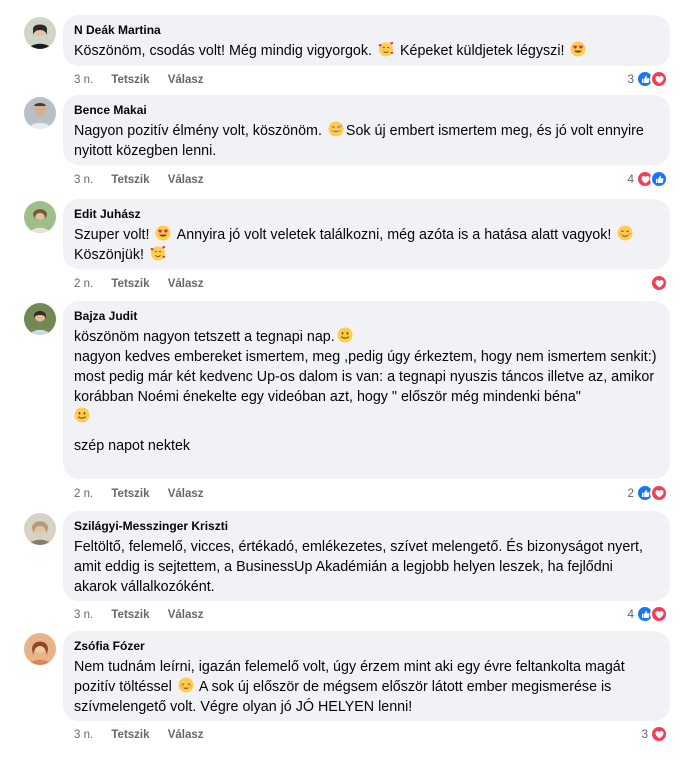 The width and height of the screenshot is (686, 763). Describe the element at coordinates (625, 233) in the screenshot. I see `smiling-blush-icon` at that location.